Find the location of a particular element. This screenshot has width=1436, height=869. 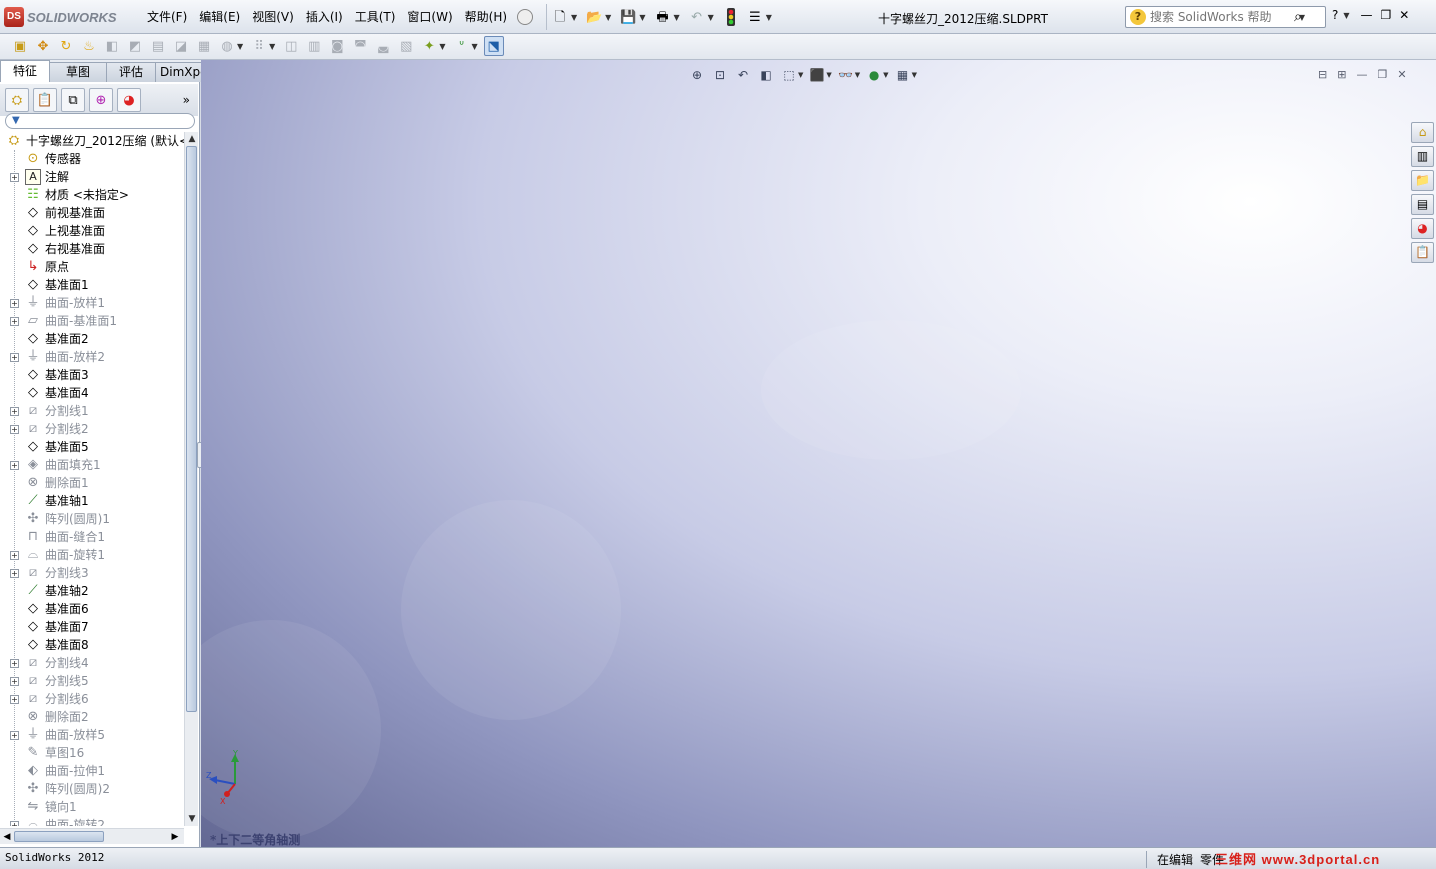

view-orientation-icon: ⬚ is located at coordinates (789, 75).